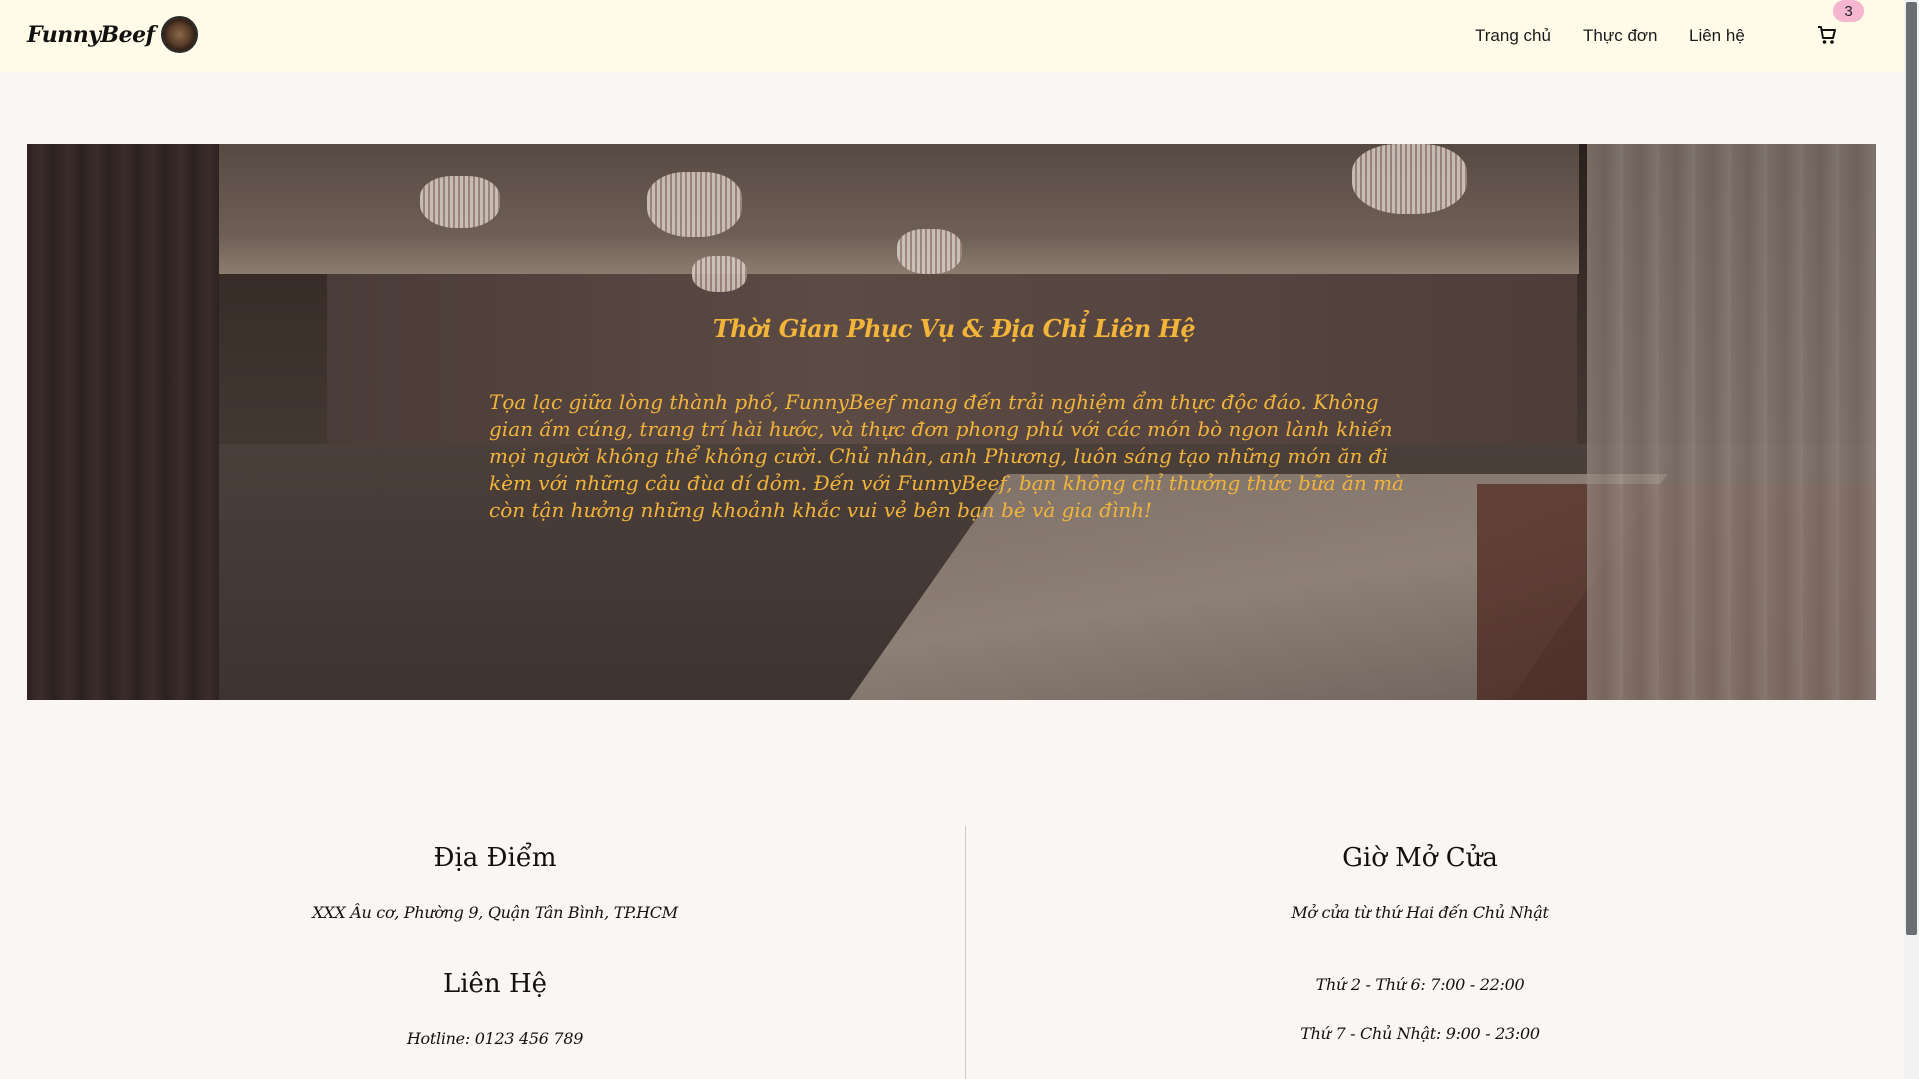  Describe the element at coordinates (1848, 11) in the screenshot. I see `cart-count-badge: 3` at that location.